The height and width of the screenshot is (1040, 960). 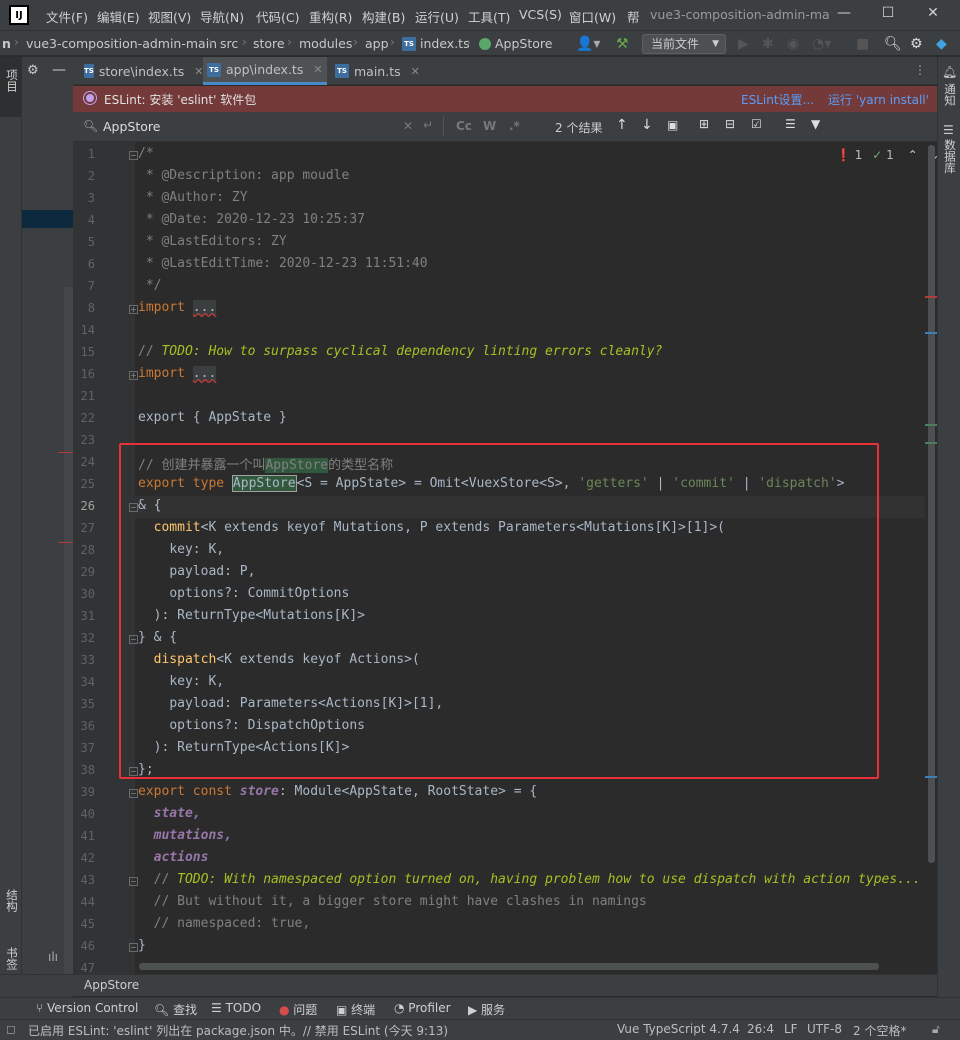 I want to click on run-configuration-select: 当前文件 ▼, so click(x=684, y=44).